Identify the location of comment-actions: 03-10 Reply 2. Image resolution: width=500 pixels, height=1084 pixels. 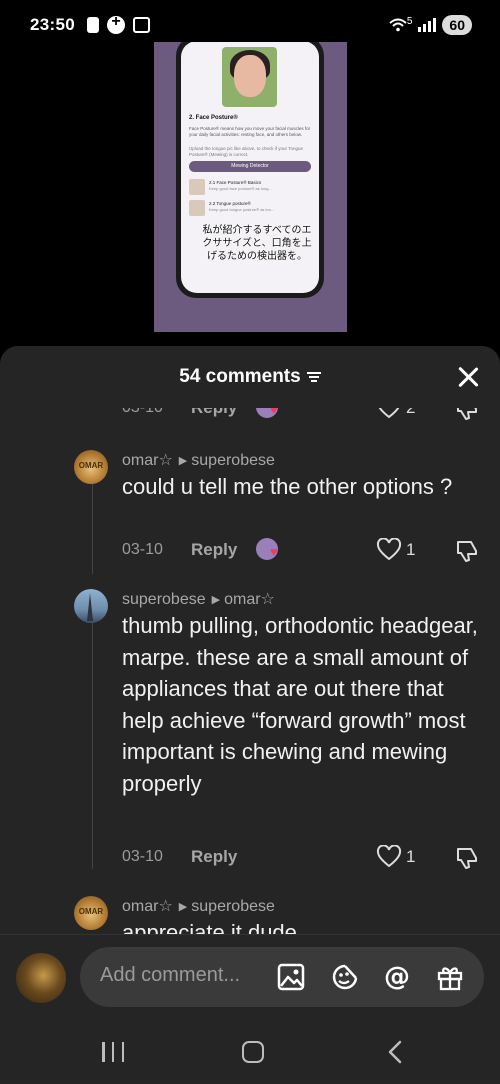
(303, 415).